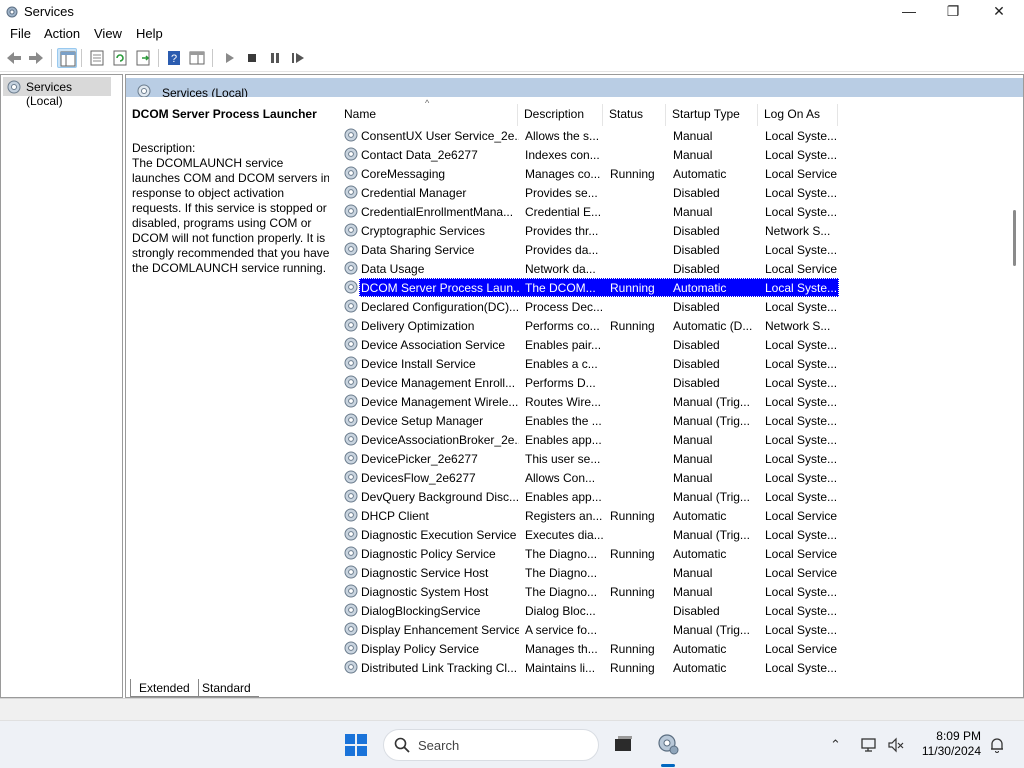 This screenshot has height=768, width=1024. What do you see at coordinates (356, 745) in the screenshot?
I see `windows-start-icon` at bounding box center [356, 745].